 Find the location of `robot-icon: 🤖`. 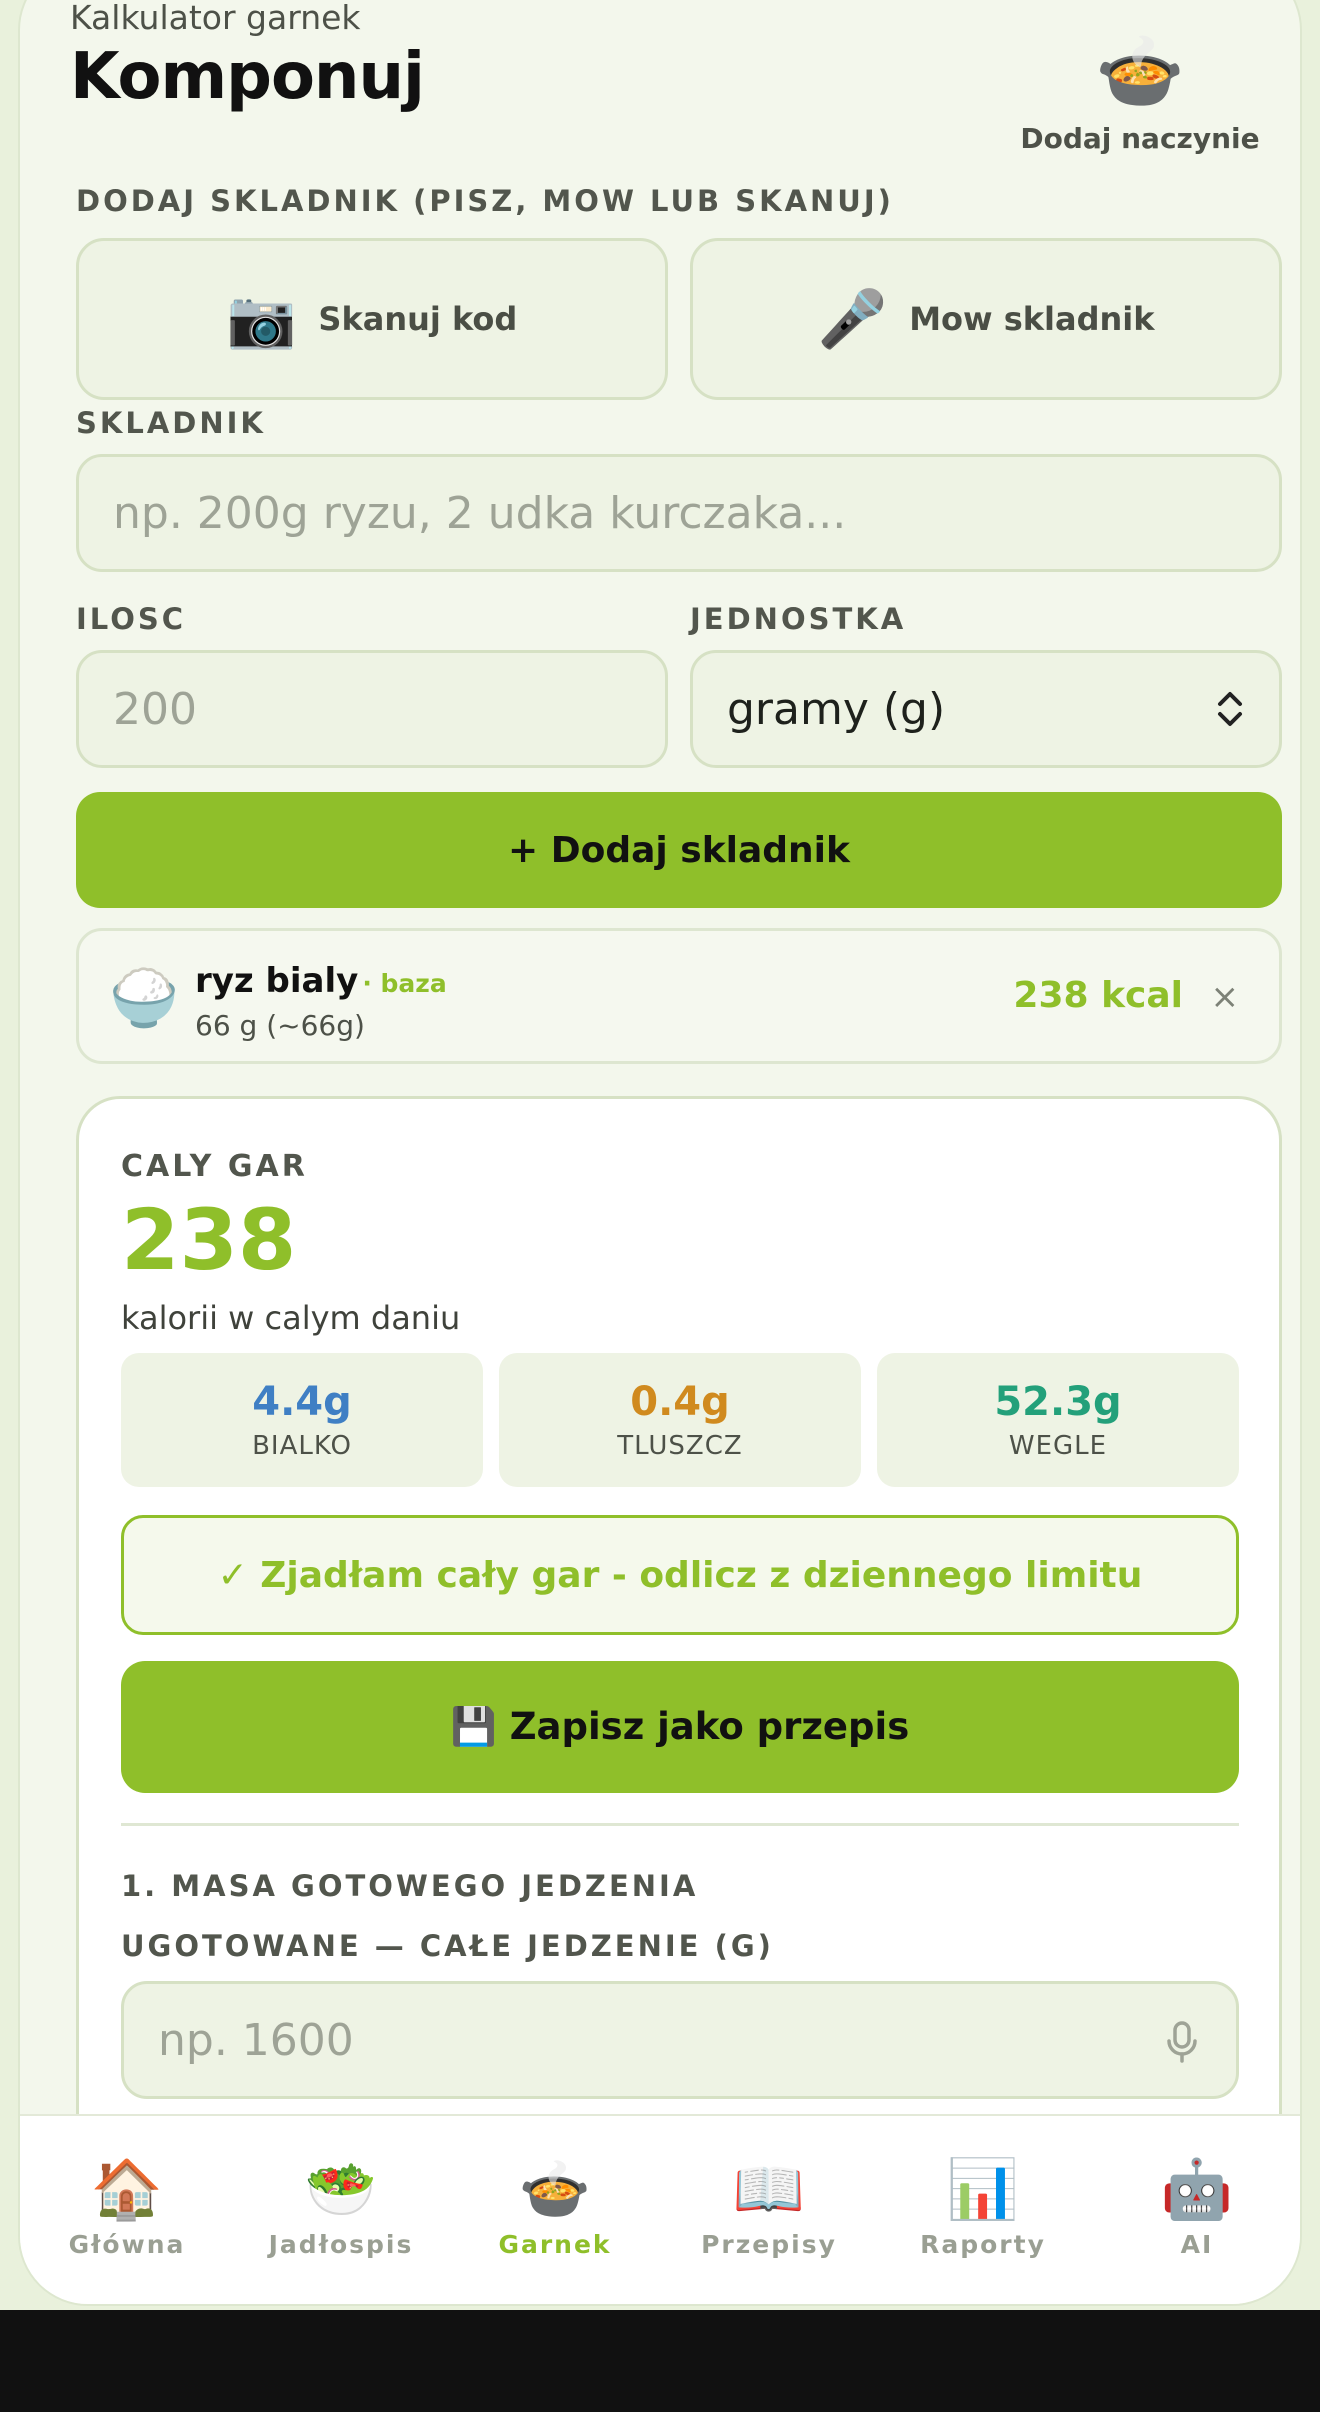

robot-icon: 🤖 is located at coordinates (1197, 2189).